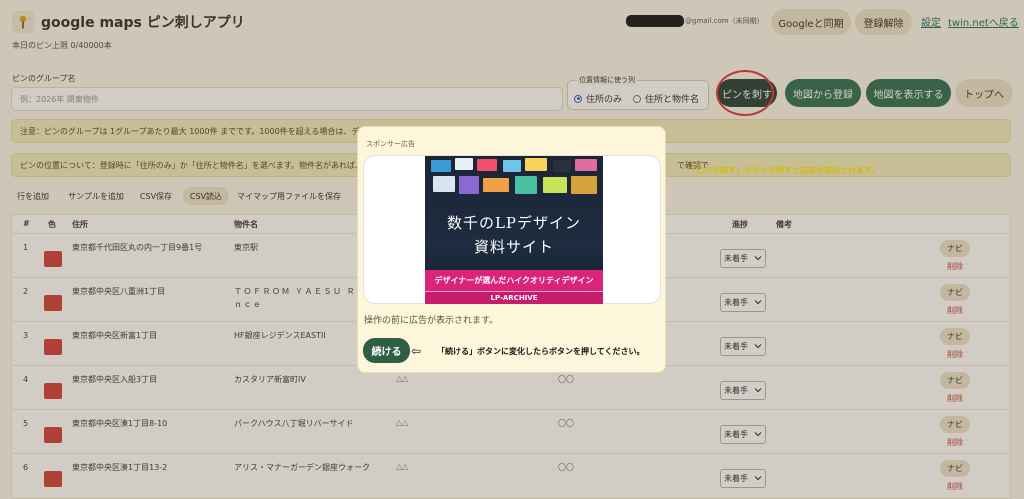 The height and width of the screenshot is (499, 1024). What do you see at coordinates (386, 350) in the screenshot?
I see `continue-button: 続ける` at bounding box center [386, 350].